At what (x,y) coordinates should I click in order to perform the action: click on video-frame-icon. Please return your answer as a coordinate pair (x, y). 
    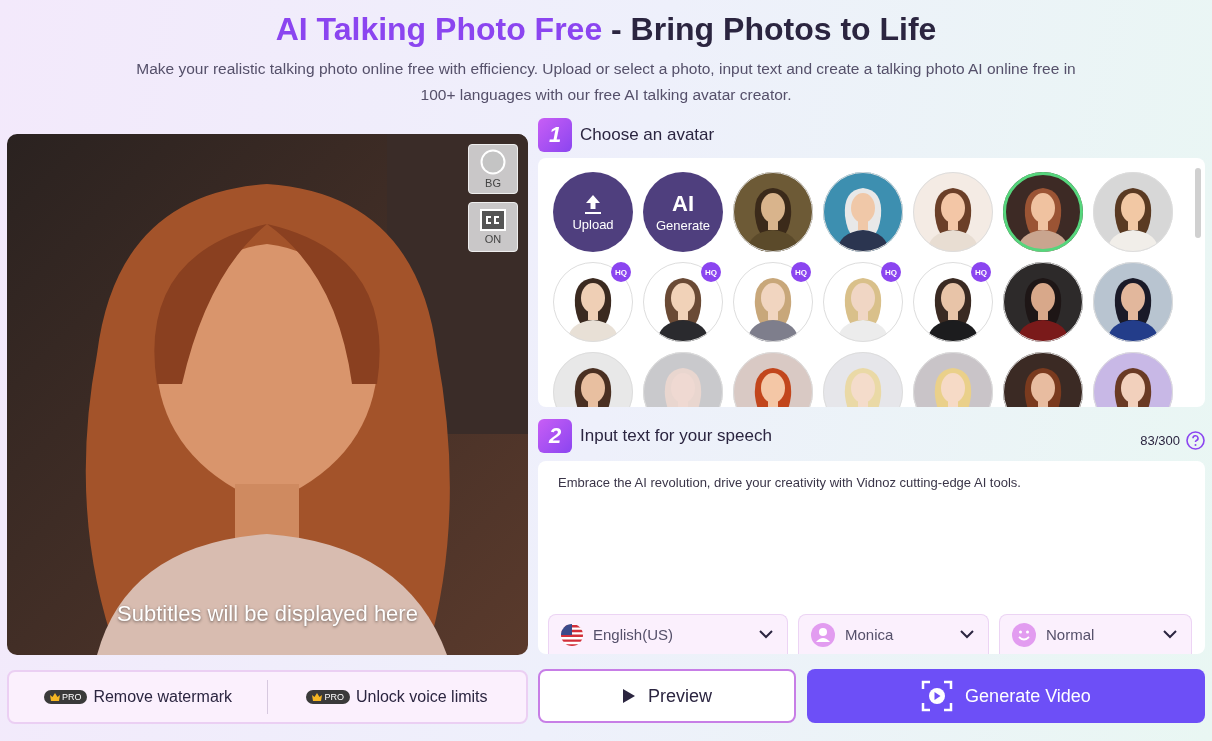
    Looking at the image, I should click on (937, 696).